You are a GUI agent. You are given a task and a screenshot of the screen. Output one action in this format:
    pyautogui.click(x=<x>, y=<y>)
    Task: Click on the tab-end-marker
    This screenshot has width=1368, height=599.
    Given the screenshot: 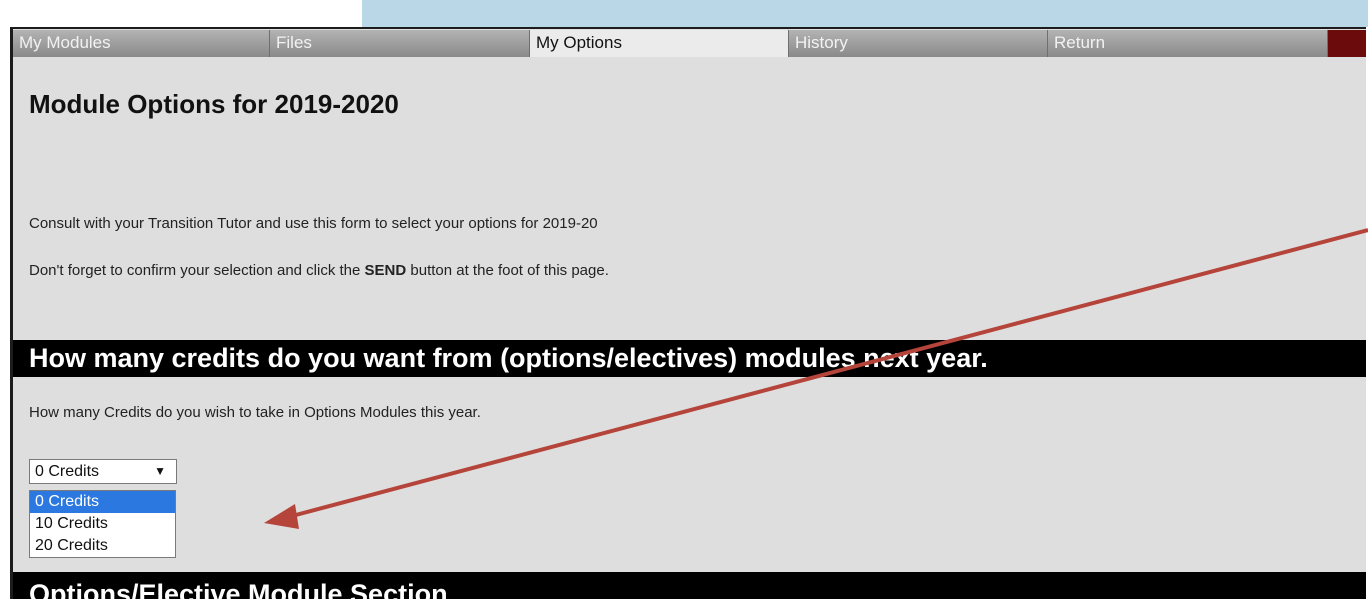 What is the action you would take?
    pyautogui.click(x=1347, y=43)
    